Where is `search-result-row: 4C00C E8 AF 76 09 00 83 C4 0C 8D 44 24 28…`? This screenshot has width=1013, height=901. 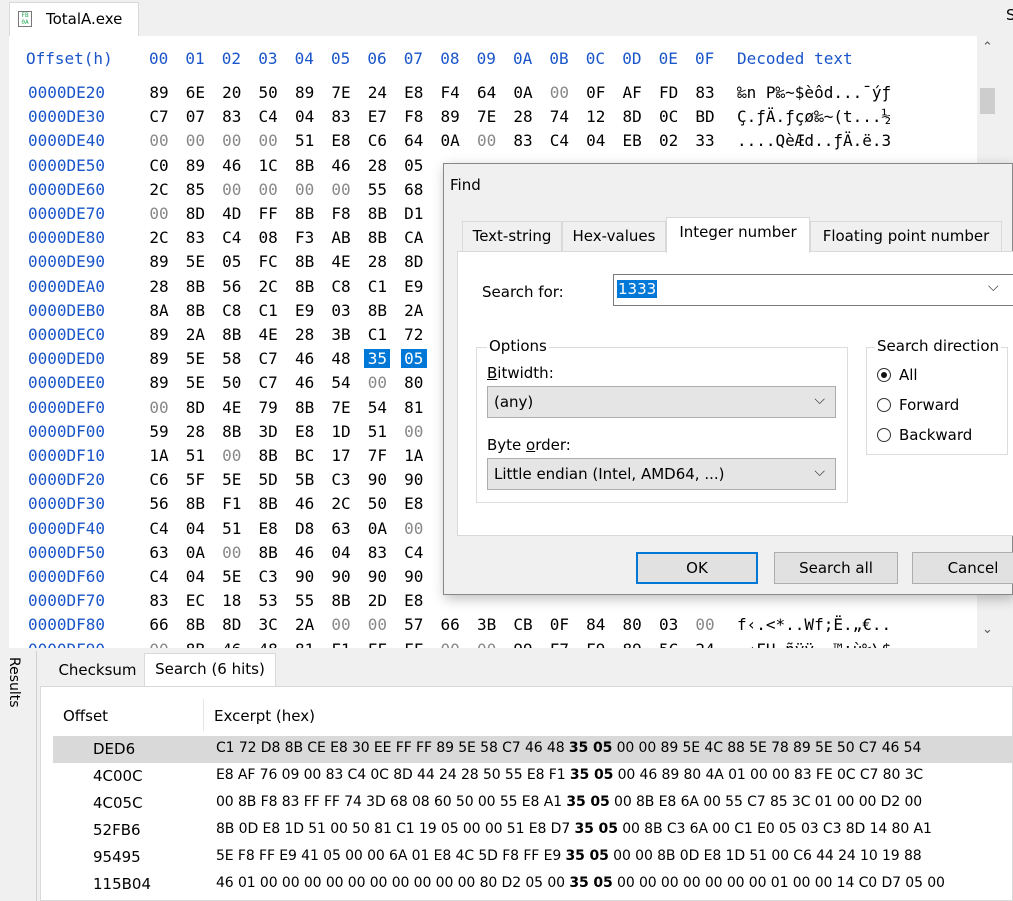
search-result-row: 4C00C E8 AF 76 09 00 83 C4 0C 8D 44 24 28… is located at coordinates (533, 776).